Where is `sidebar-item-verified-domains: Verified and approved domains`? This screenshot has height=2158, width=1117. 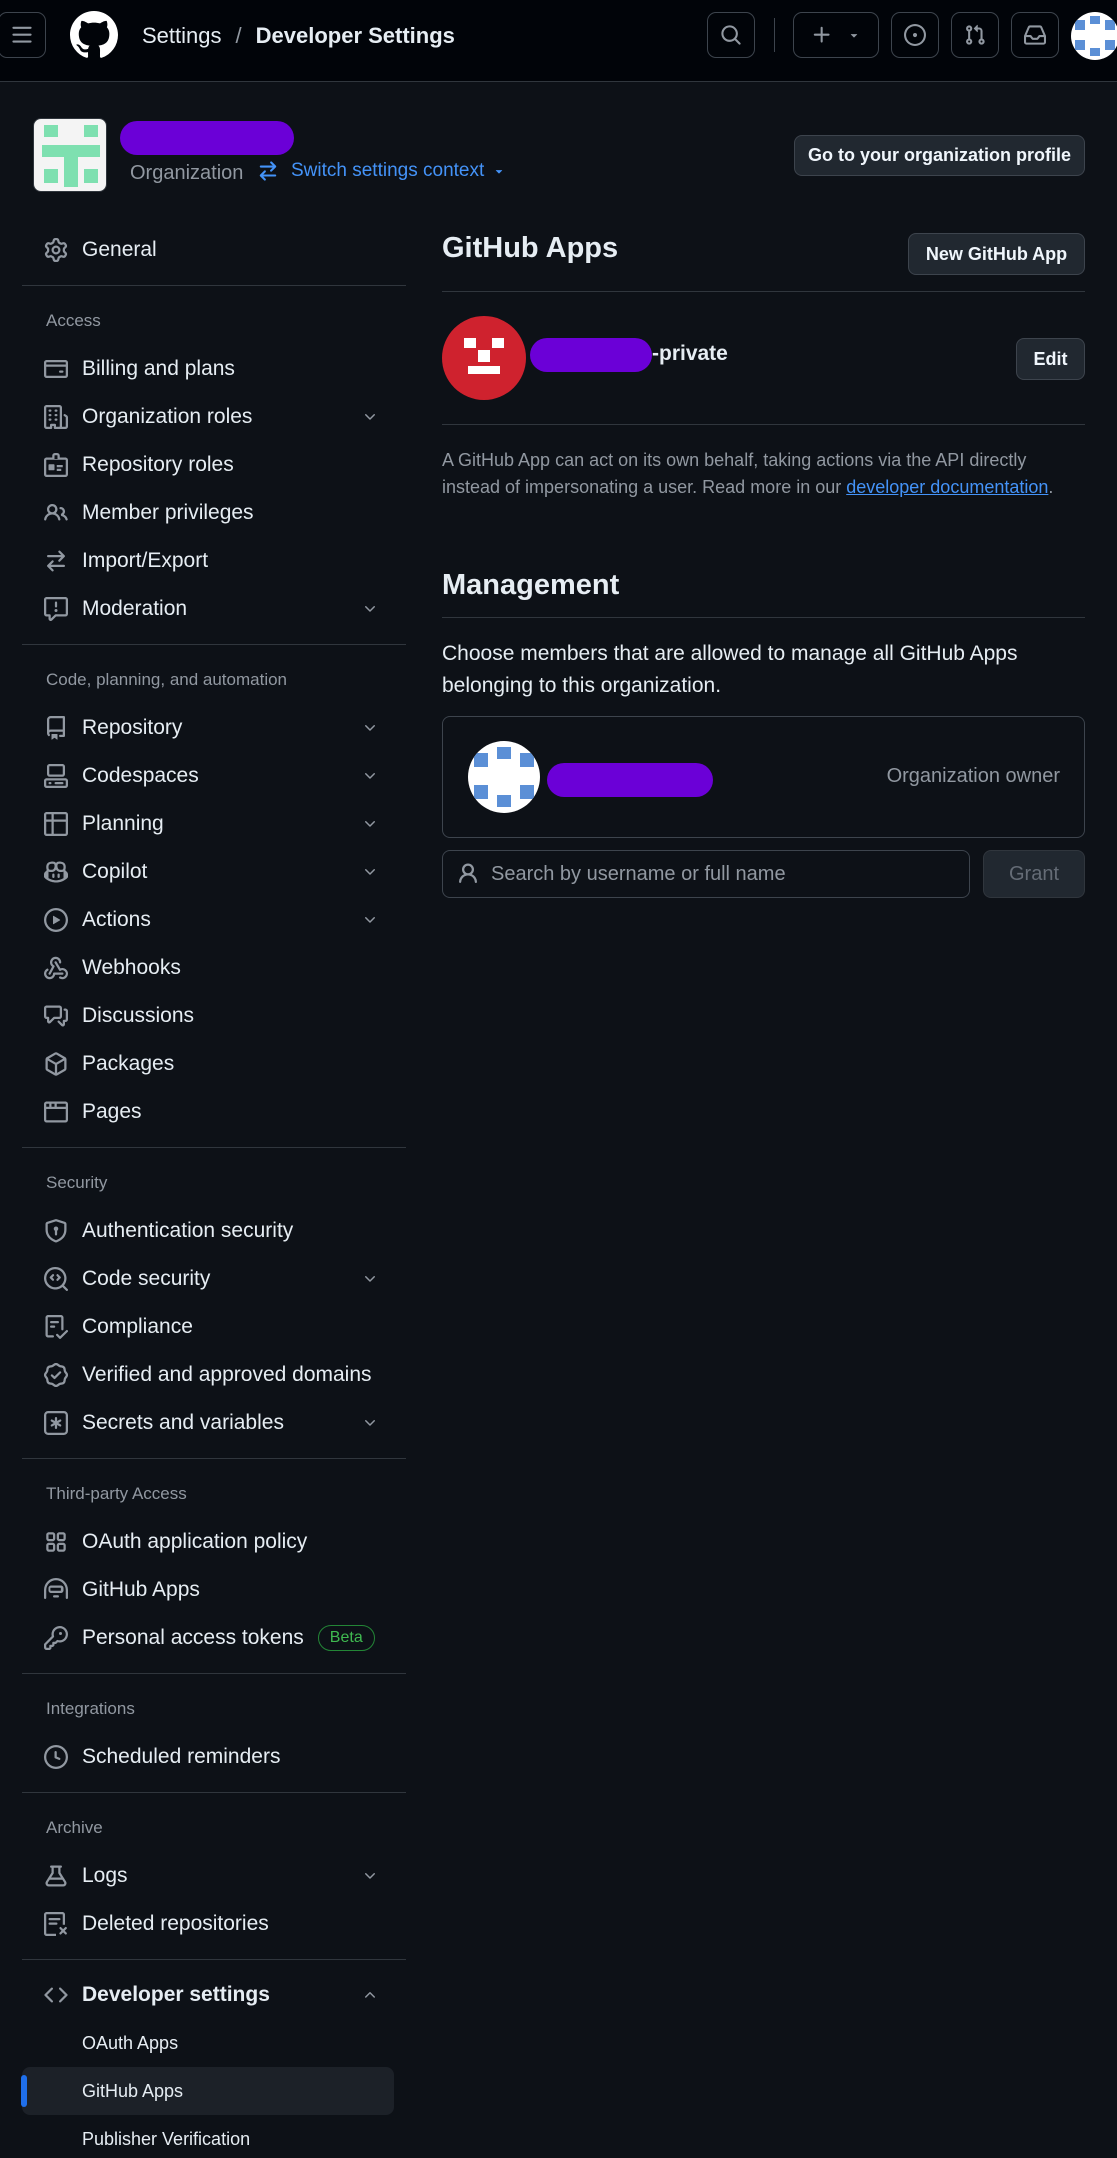 sidebar-item-verified-domains: Verified and approved domains is located at coordinates (214, 1375).